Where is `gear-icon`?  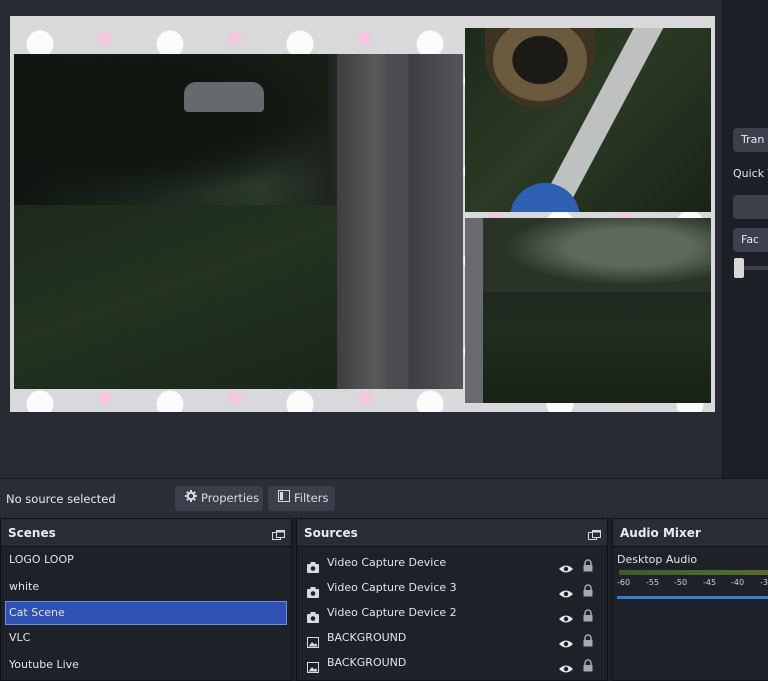
gear-icon is located at coordinates (191, 498).